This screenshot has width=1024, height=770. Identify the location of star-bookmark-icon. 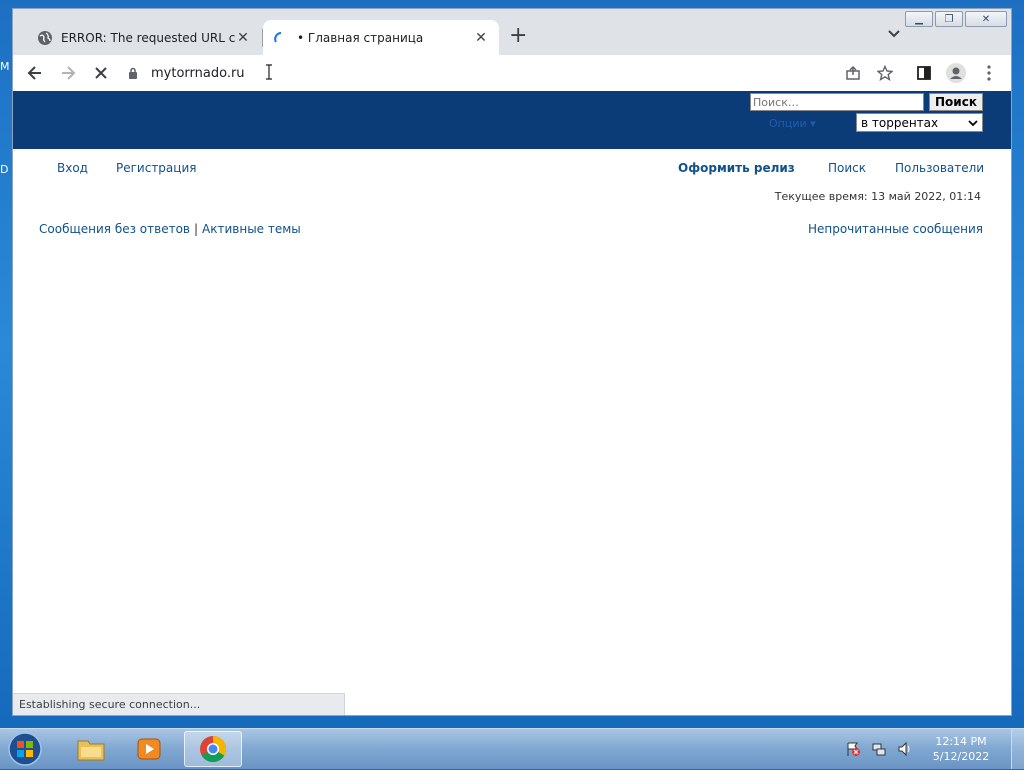
(885, 73).